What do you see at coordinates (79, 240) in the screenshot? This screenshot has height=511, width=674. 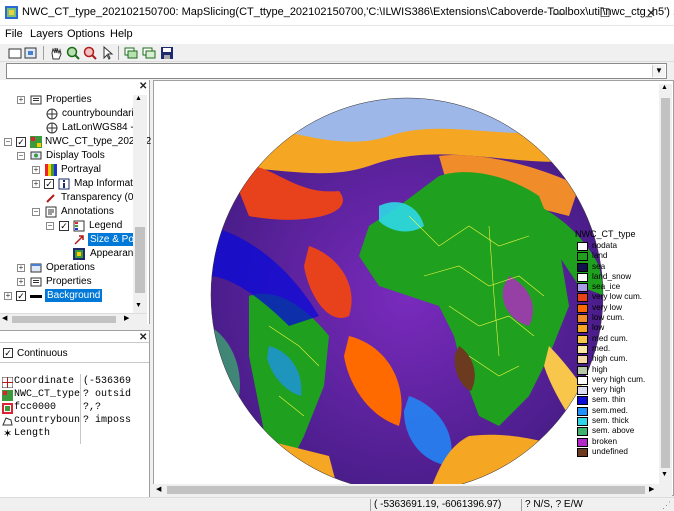 I see `size-position-icon` at bounding box center [79, 240].